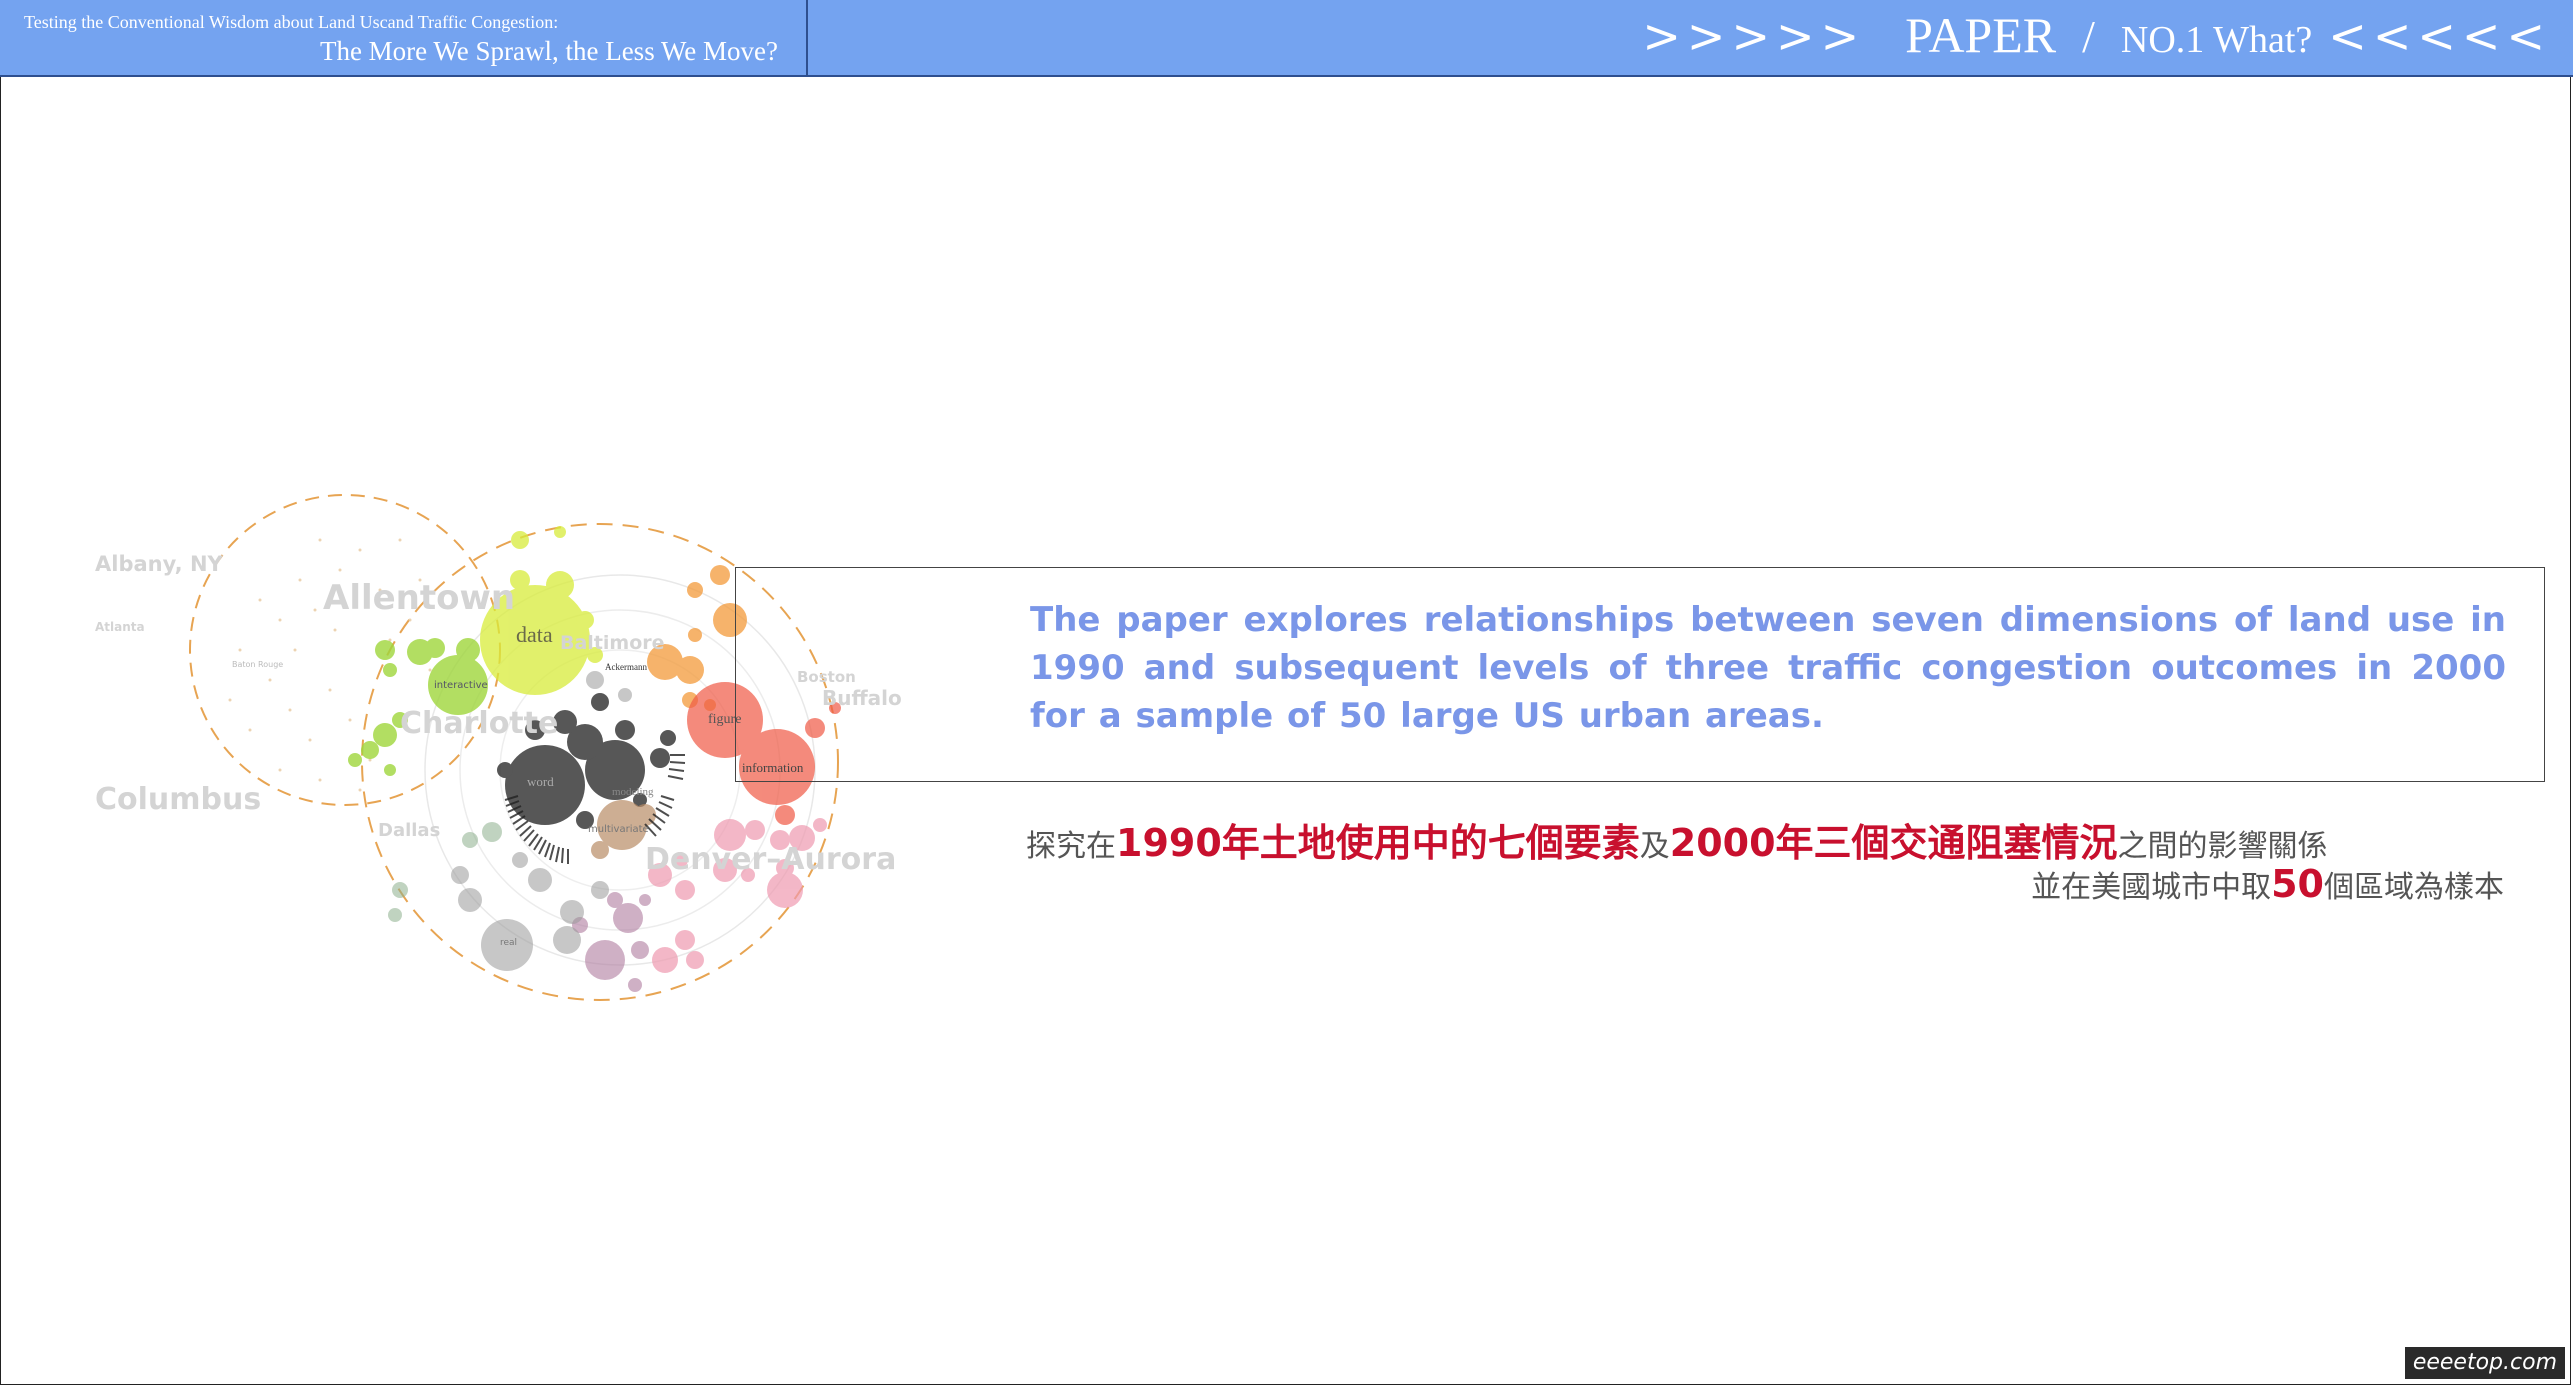 This screenshot has height=1387, width=2573. I want to click on city-label: Allentown, so click(419, 598).